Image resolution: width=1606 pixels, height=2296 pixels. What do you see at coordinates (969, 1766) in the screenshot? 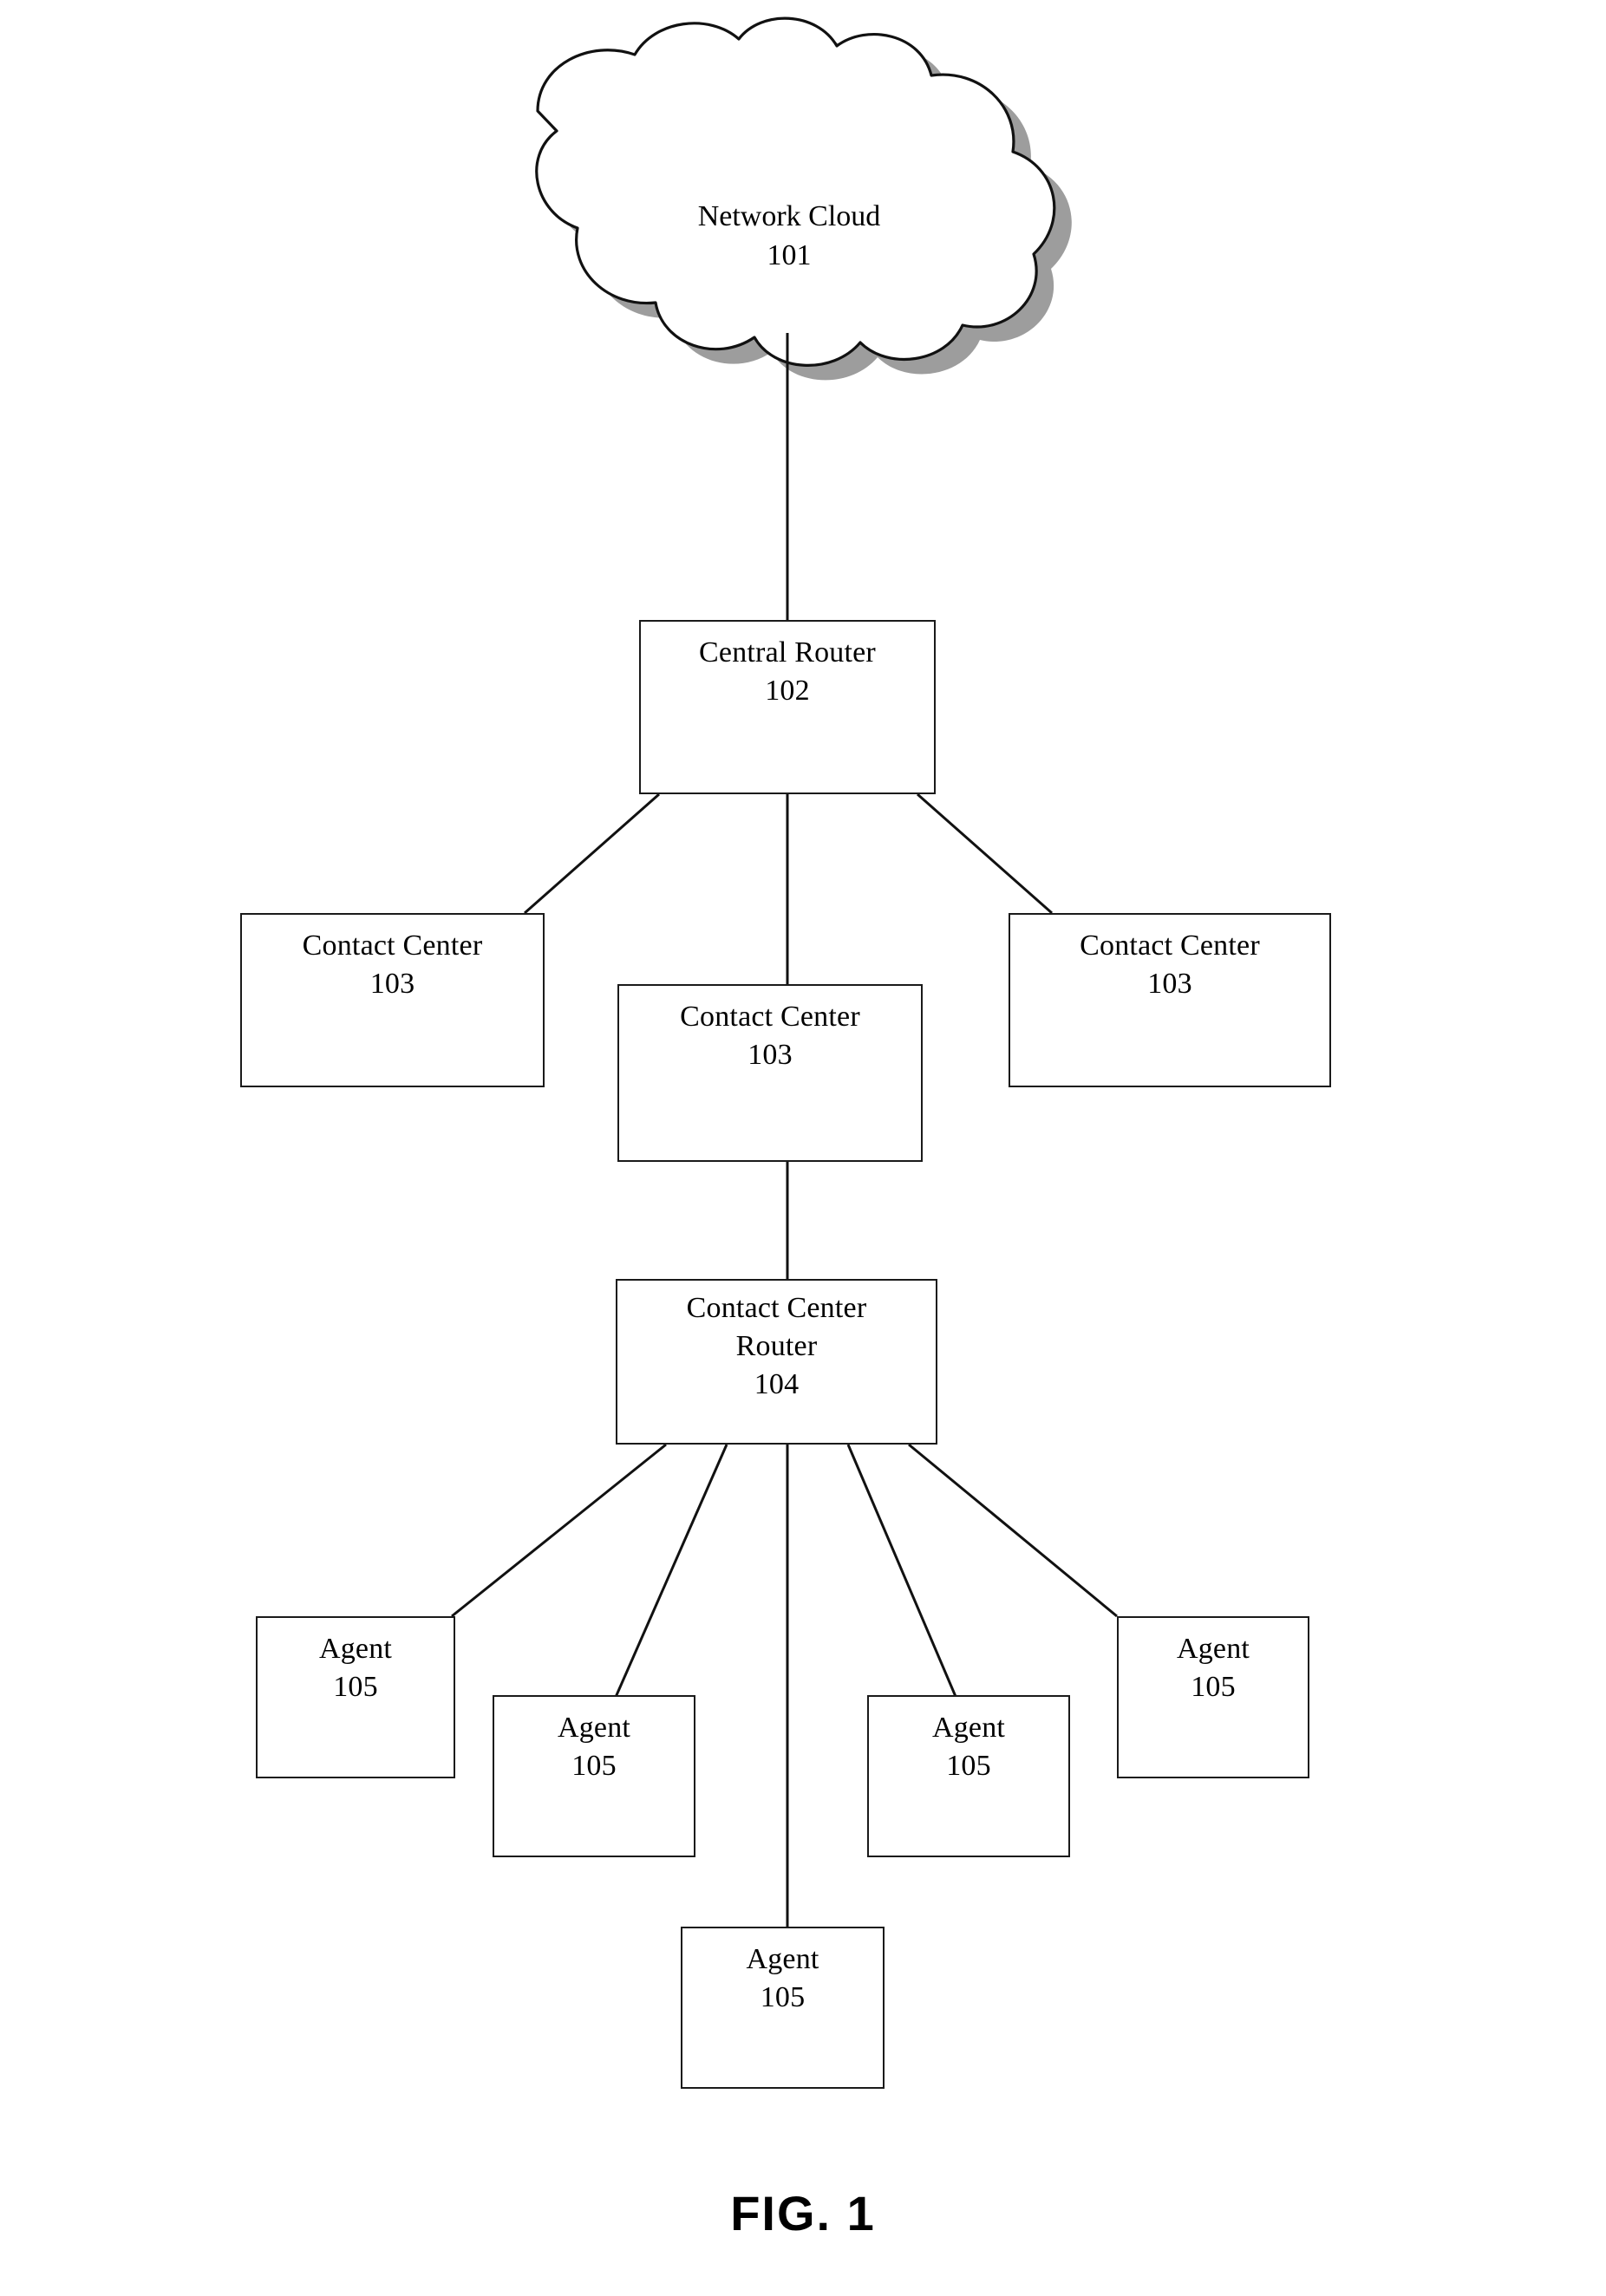
I see `agent-4-ref: 105` at bounding box center [969, 1766].